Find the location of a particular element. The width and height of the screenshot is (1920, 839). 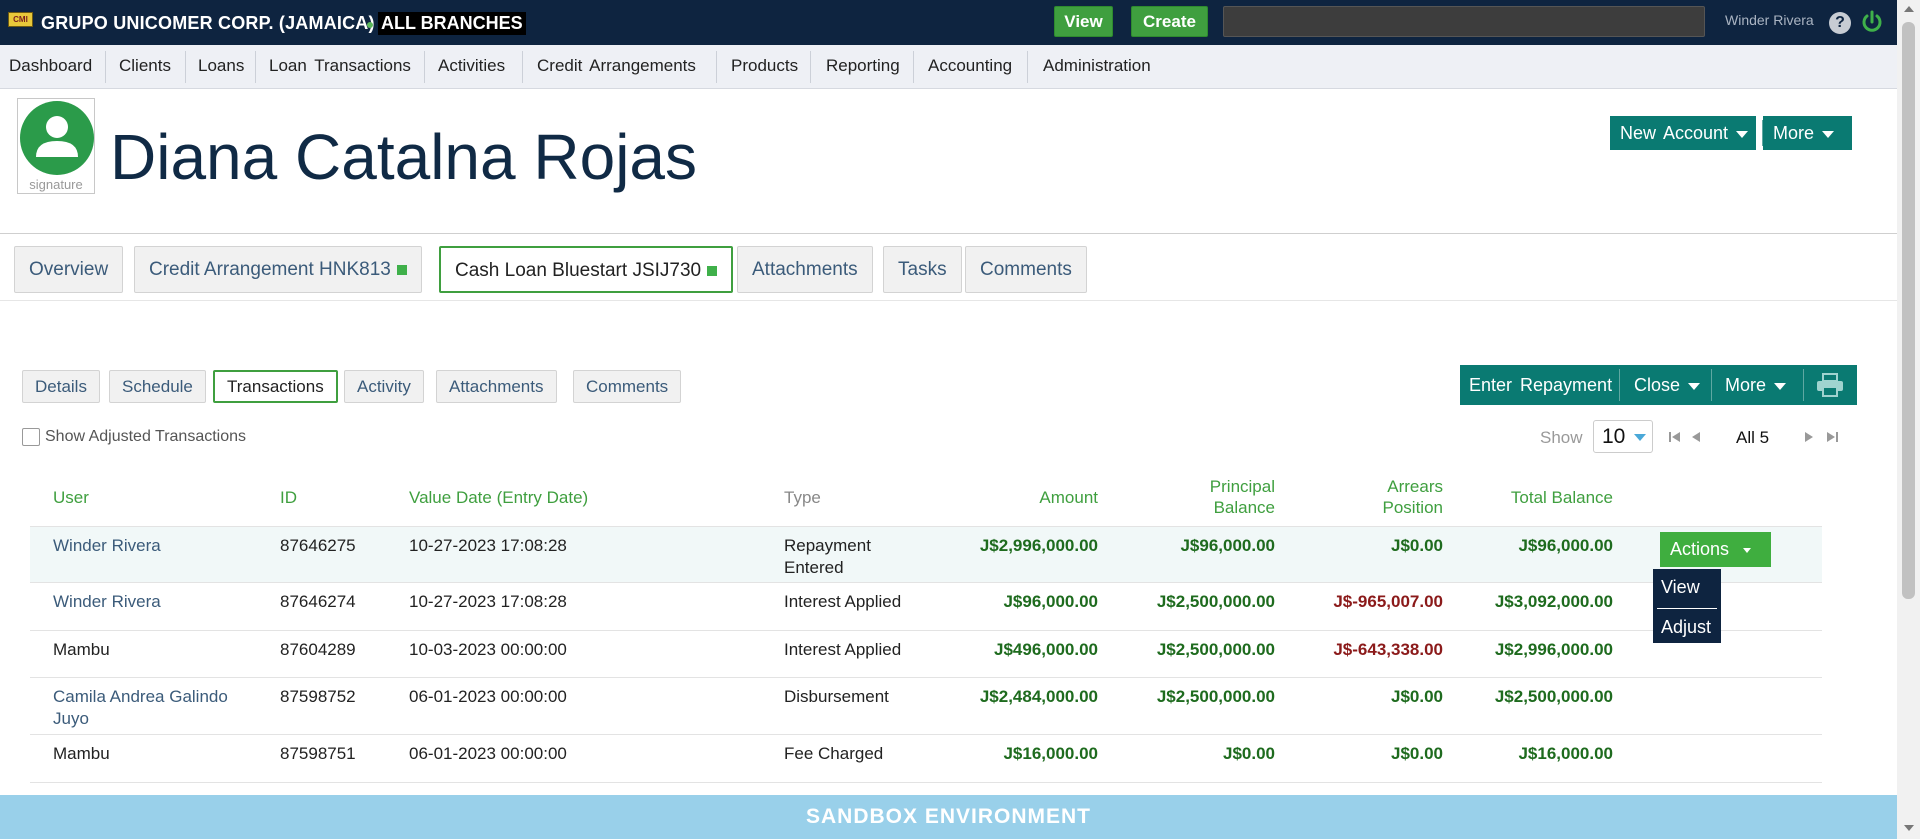

current-user: Winder Rivera is located at coordinates (1769, 20).